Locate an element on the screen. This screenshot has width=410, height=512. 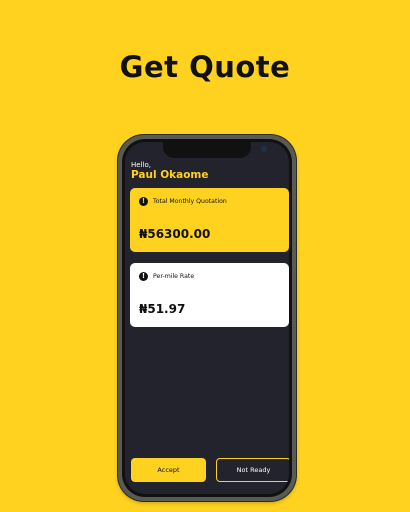
monthly-quotation-value: ₦56300.00 is located at coordinates (175, 234).